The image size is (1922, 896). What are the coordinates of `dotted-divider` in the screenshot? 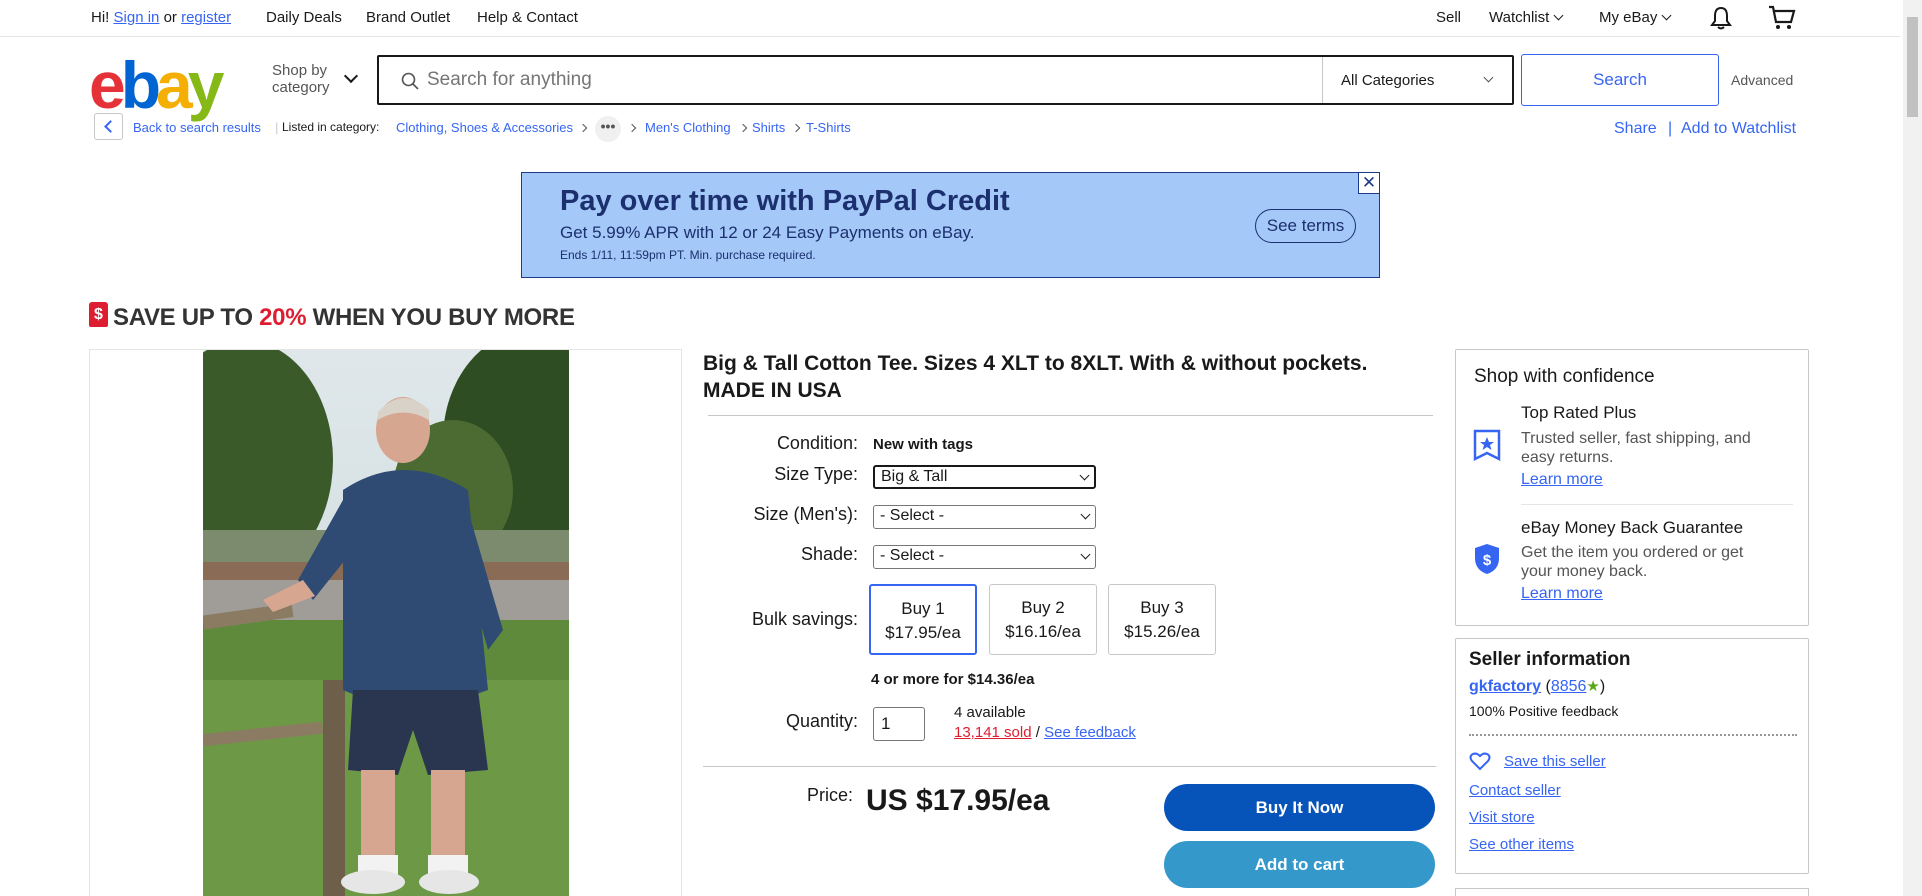 It's located at (1633, 735).